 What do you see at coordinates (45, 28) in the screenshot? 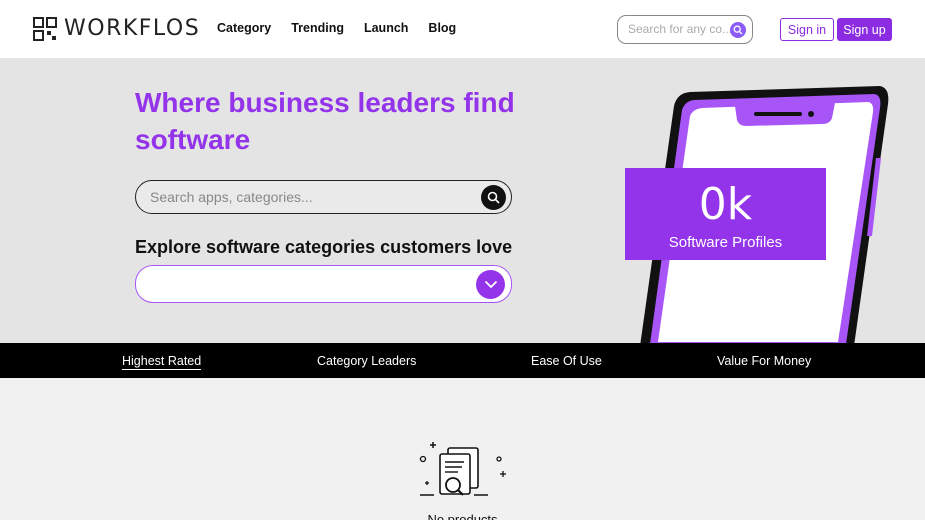
I see `logo-mark-icon` at bounding box center [45, 28].